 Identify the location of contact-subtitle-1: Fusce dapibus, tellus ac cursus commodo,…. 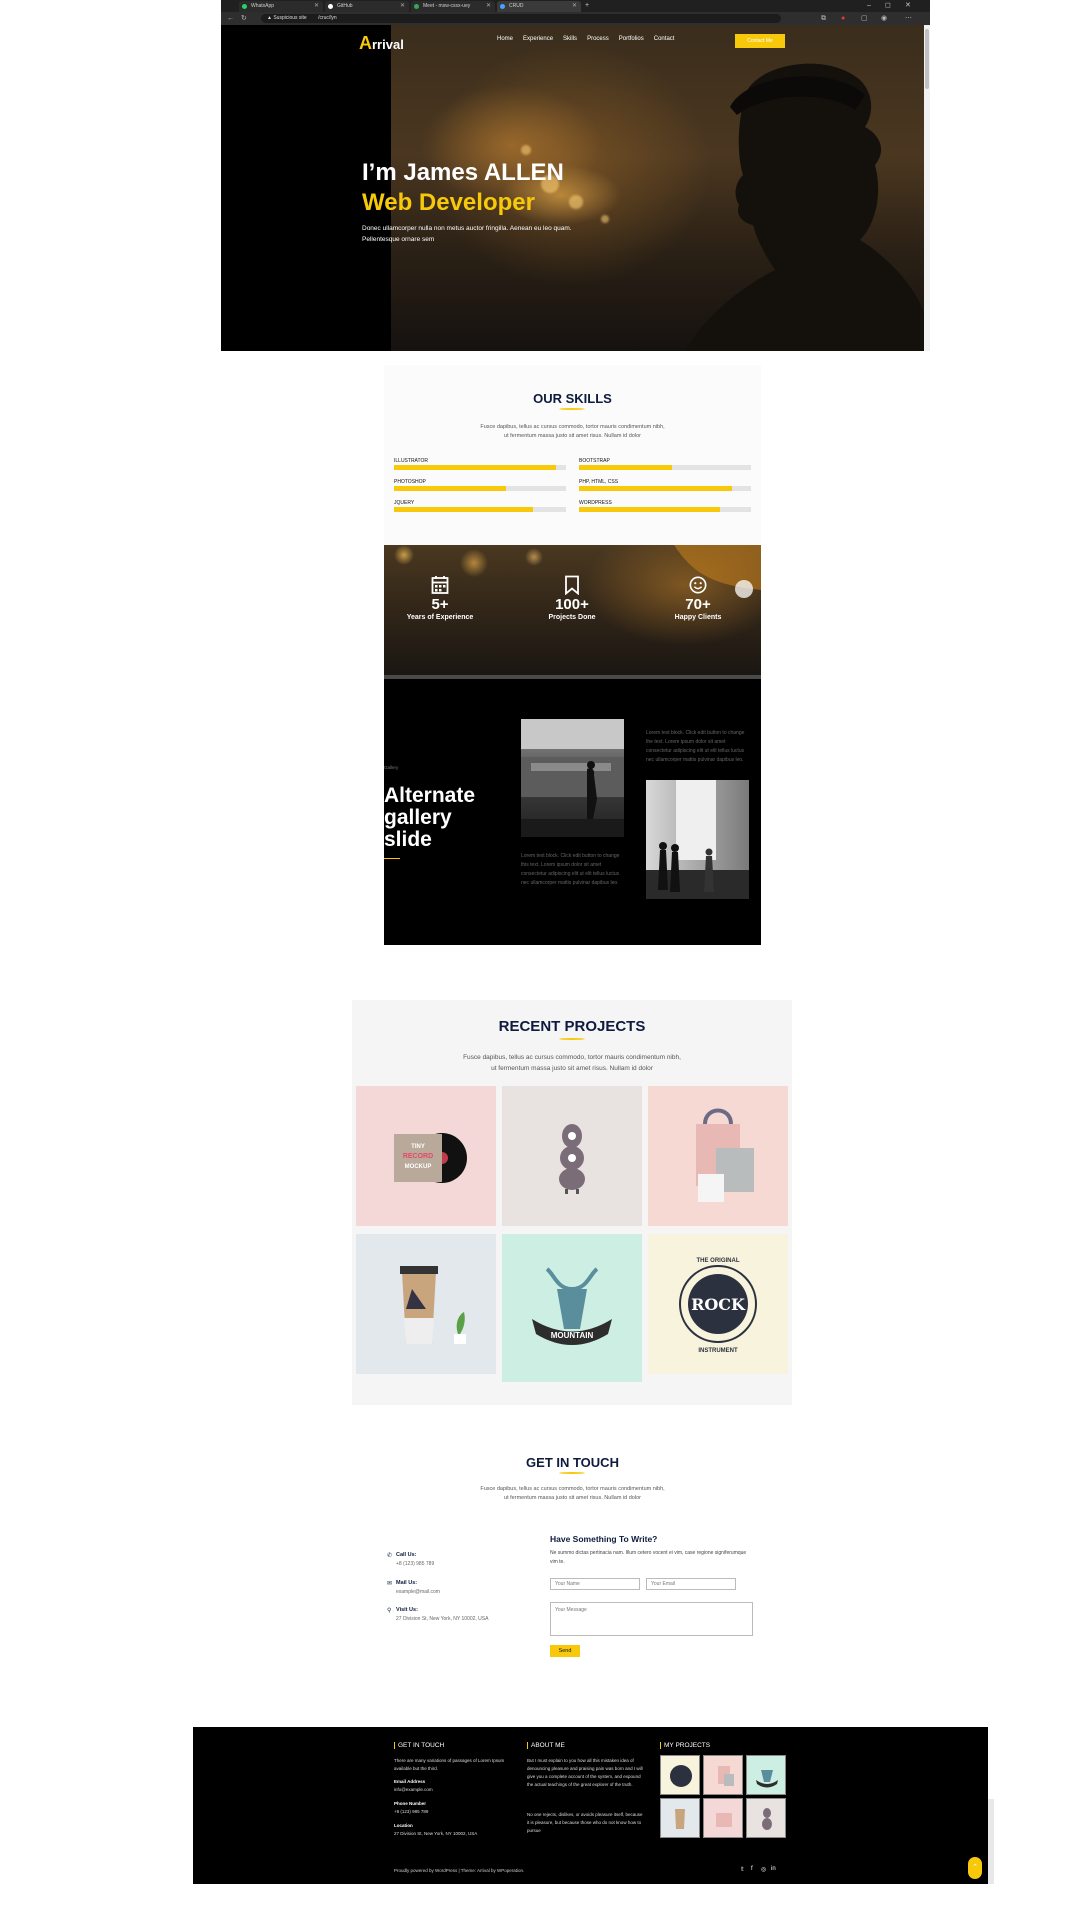
(572, 1489).